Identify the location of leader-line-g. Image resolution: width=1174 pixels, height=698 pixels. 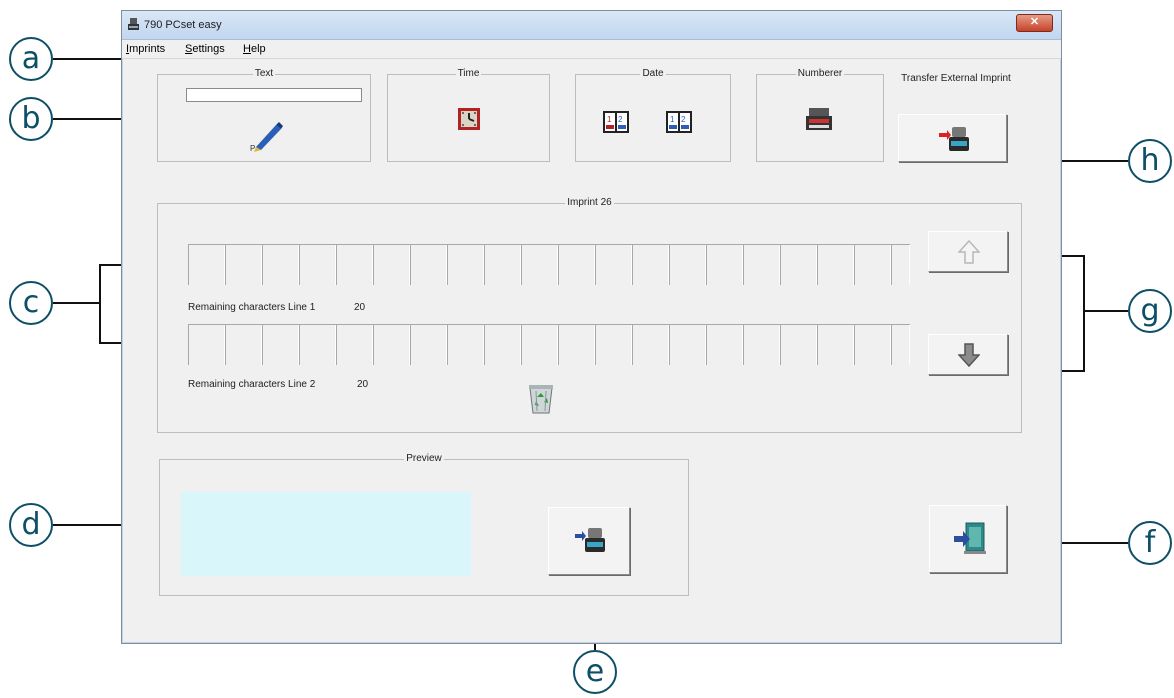
(1106, 311).